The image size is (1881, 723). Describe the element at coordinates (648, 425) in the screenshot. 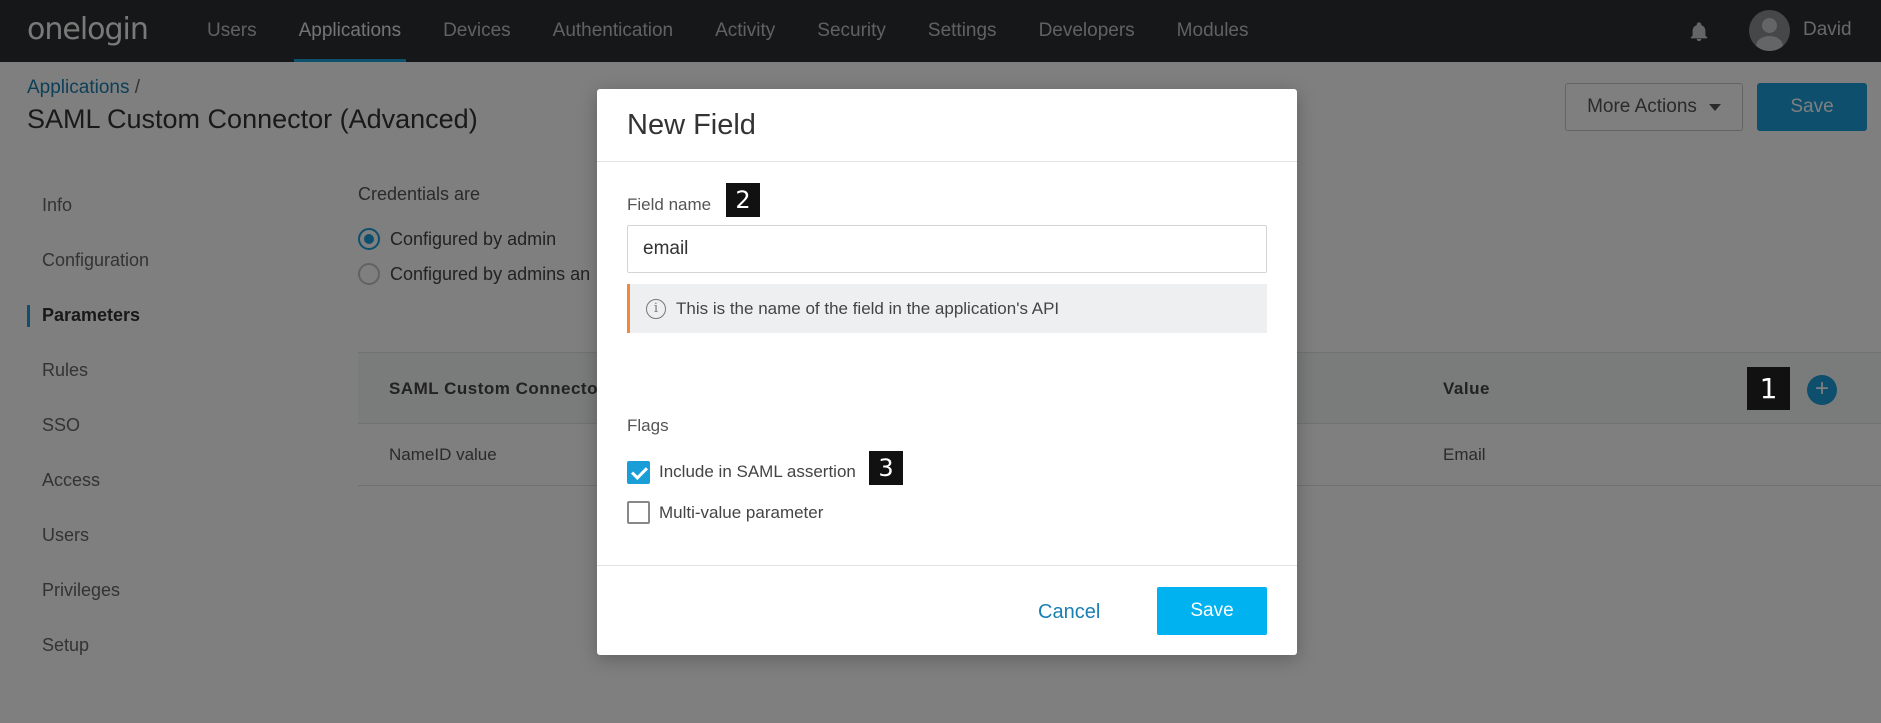

I see `flags-label: Flags` at that location.